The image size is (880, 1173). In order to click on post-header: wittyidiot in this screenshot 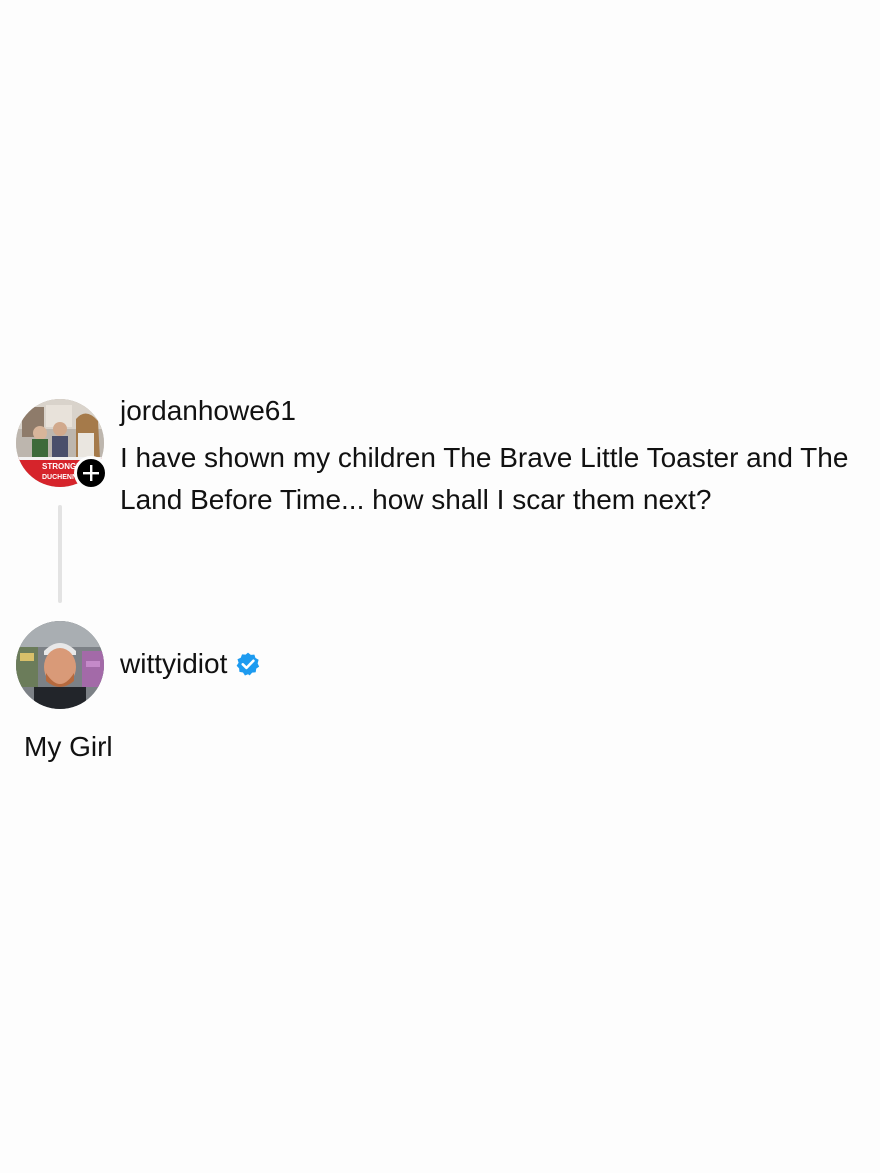, I will do `click(190, 664)`.